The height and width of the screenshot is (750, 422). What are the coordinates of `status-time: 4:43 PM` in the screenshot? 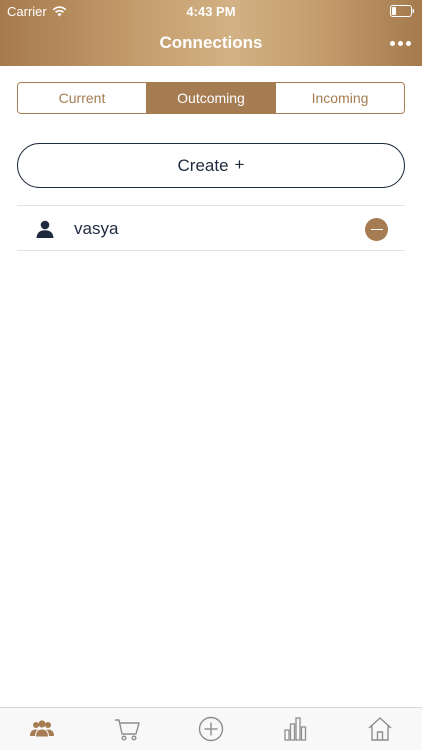 It's located at (211, 11).